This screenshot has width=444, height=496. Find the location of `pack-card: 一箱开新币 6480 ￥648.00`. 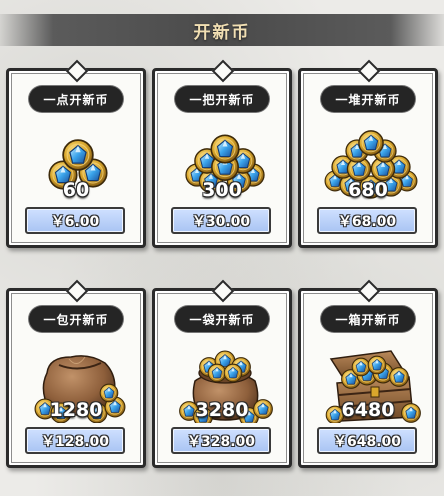

pack-card: 一箱开新币 6480 ￥648.00 is located at coordinates (368, 373).